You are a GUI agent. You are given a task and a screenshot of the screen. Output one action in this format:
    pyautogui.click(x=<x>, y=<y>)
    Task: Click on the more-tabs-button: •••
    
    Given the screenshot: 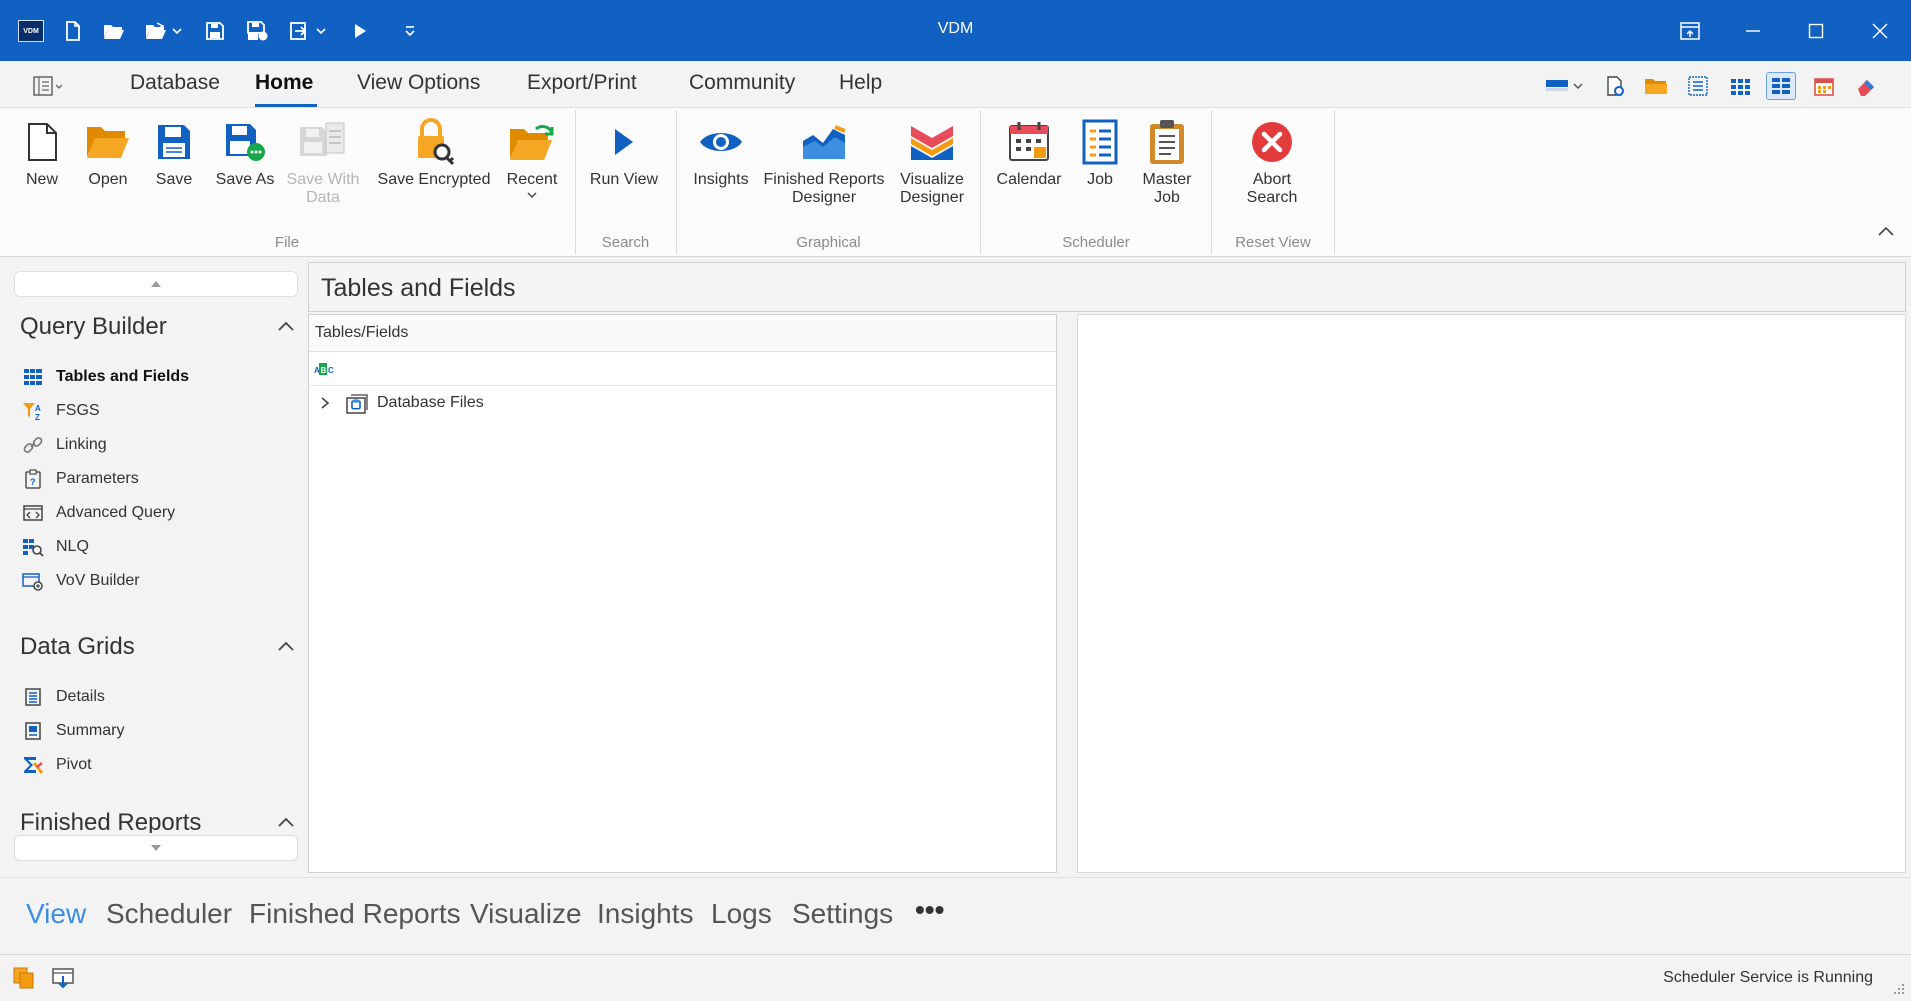 What is the action you would take?
    pyautogui.click(x=929, y=910)
    